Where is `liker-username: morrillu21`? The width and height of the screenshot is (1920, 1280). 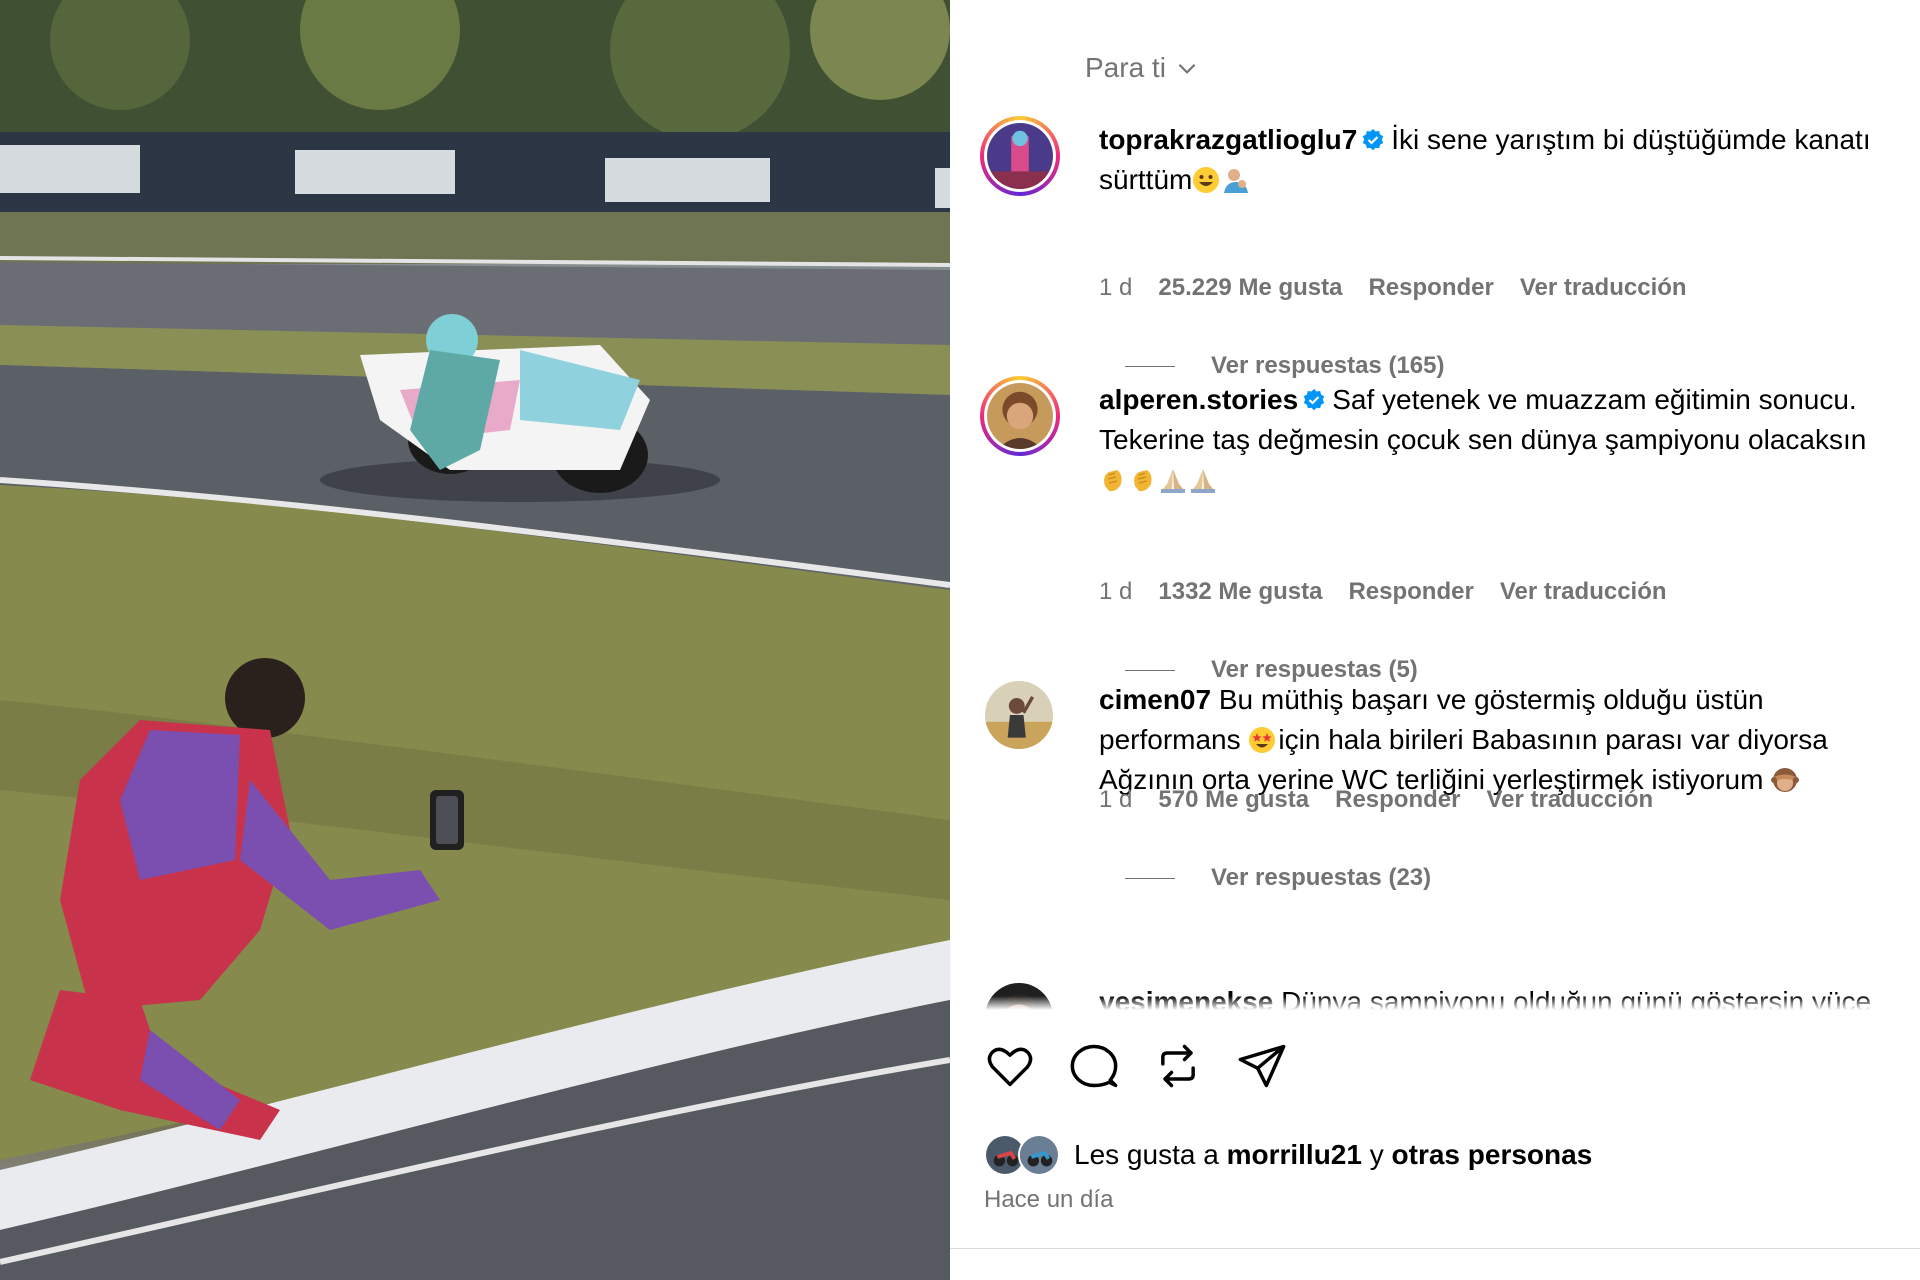 liker-username: morrillu21 is located at coordinates (1294, 1155).